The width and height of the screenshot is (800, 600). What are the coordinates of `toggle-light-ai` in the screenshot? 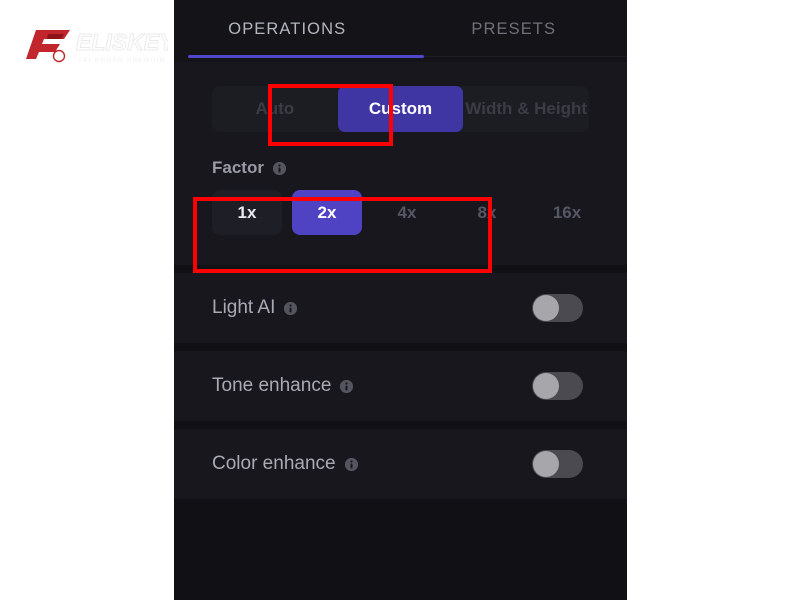 It's located at (557, 308).